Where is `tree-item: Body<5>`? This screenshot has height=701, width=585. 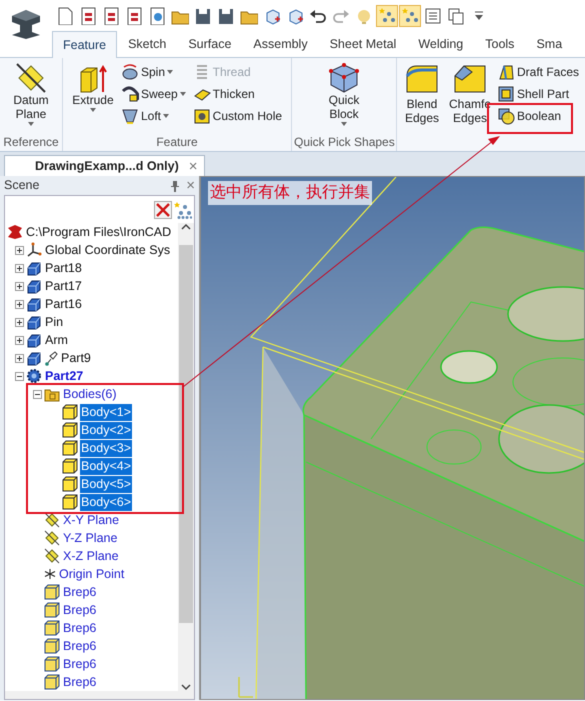
tree-item: Body<5> is located at coordinates (106, 484).